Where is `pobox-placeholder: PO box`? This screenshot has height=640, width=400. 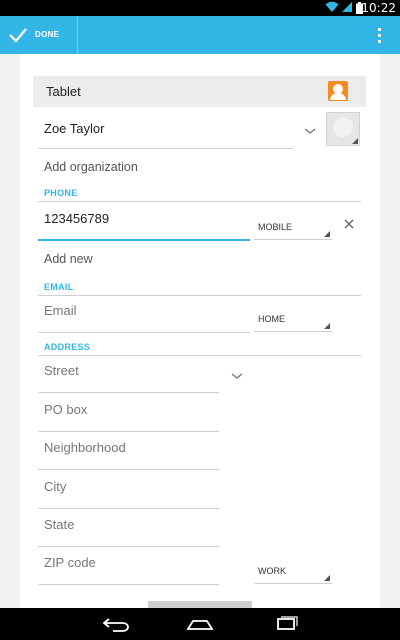 pobox-placeholder: PO box is located at coordinates (66, 409).